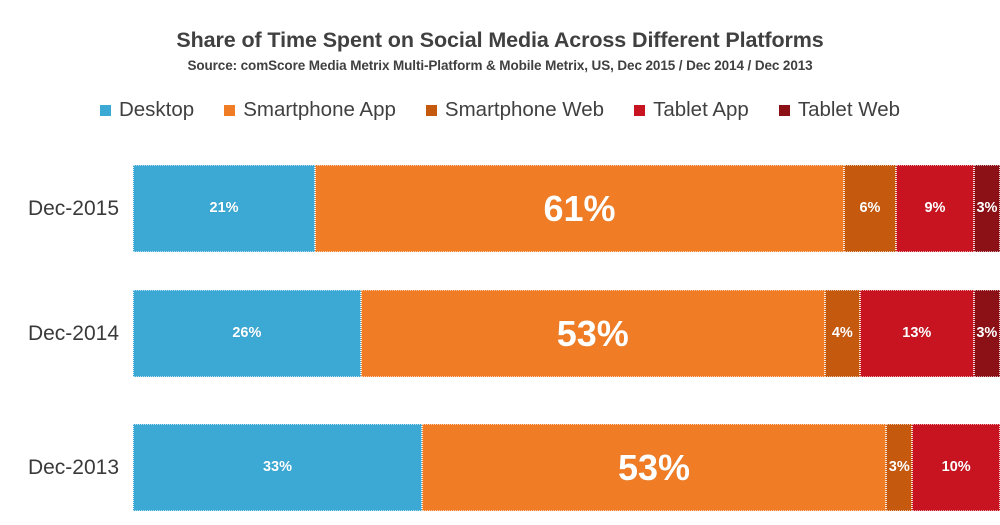 This screenshot has height=525, width=1000. I want to click on bar-segment-value: 61%, so click(579, 208).